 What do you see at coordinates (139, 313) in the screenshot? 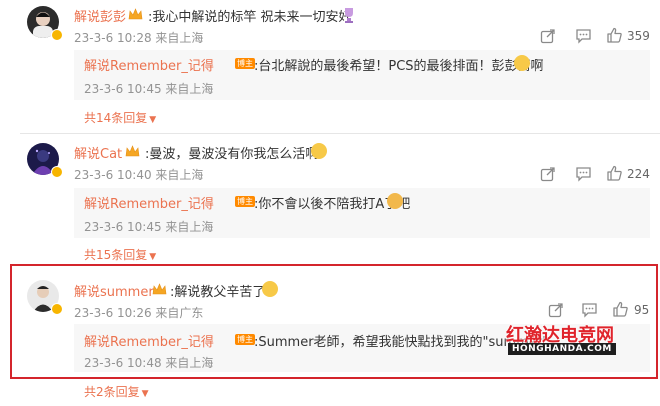
I see `comment-time: 23-3-6 10:26 来自广东` at bounding box center [139, 313].